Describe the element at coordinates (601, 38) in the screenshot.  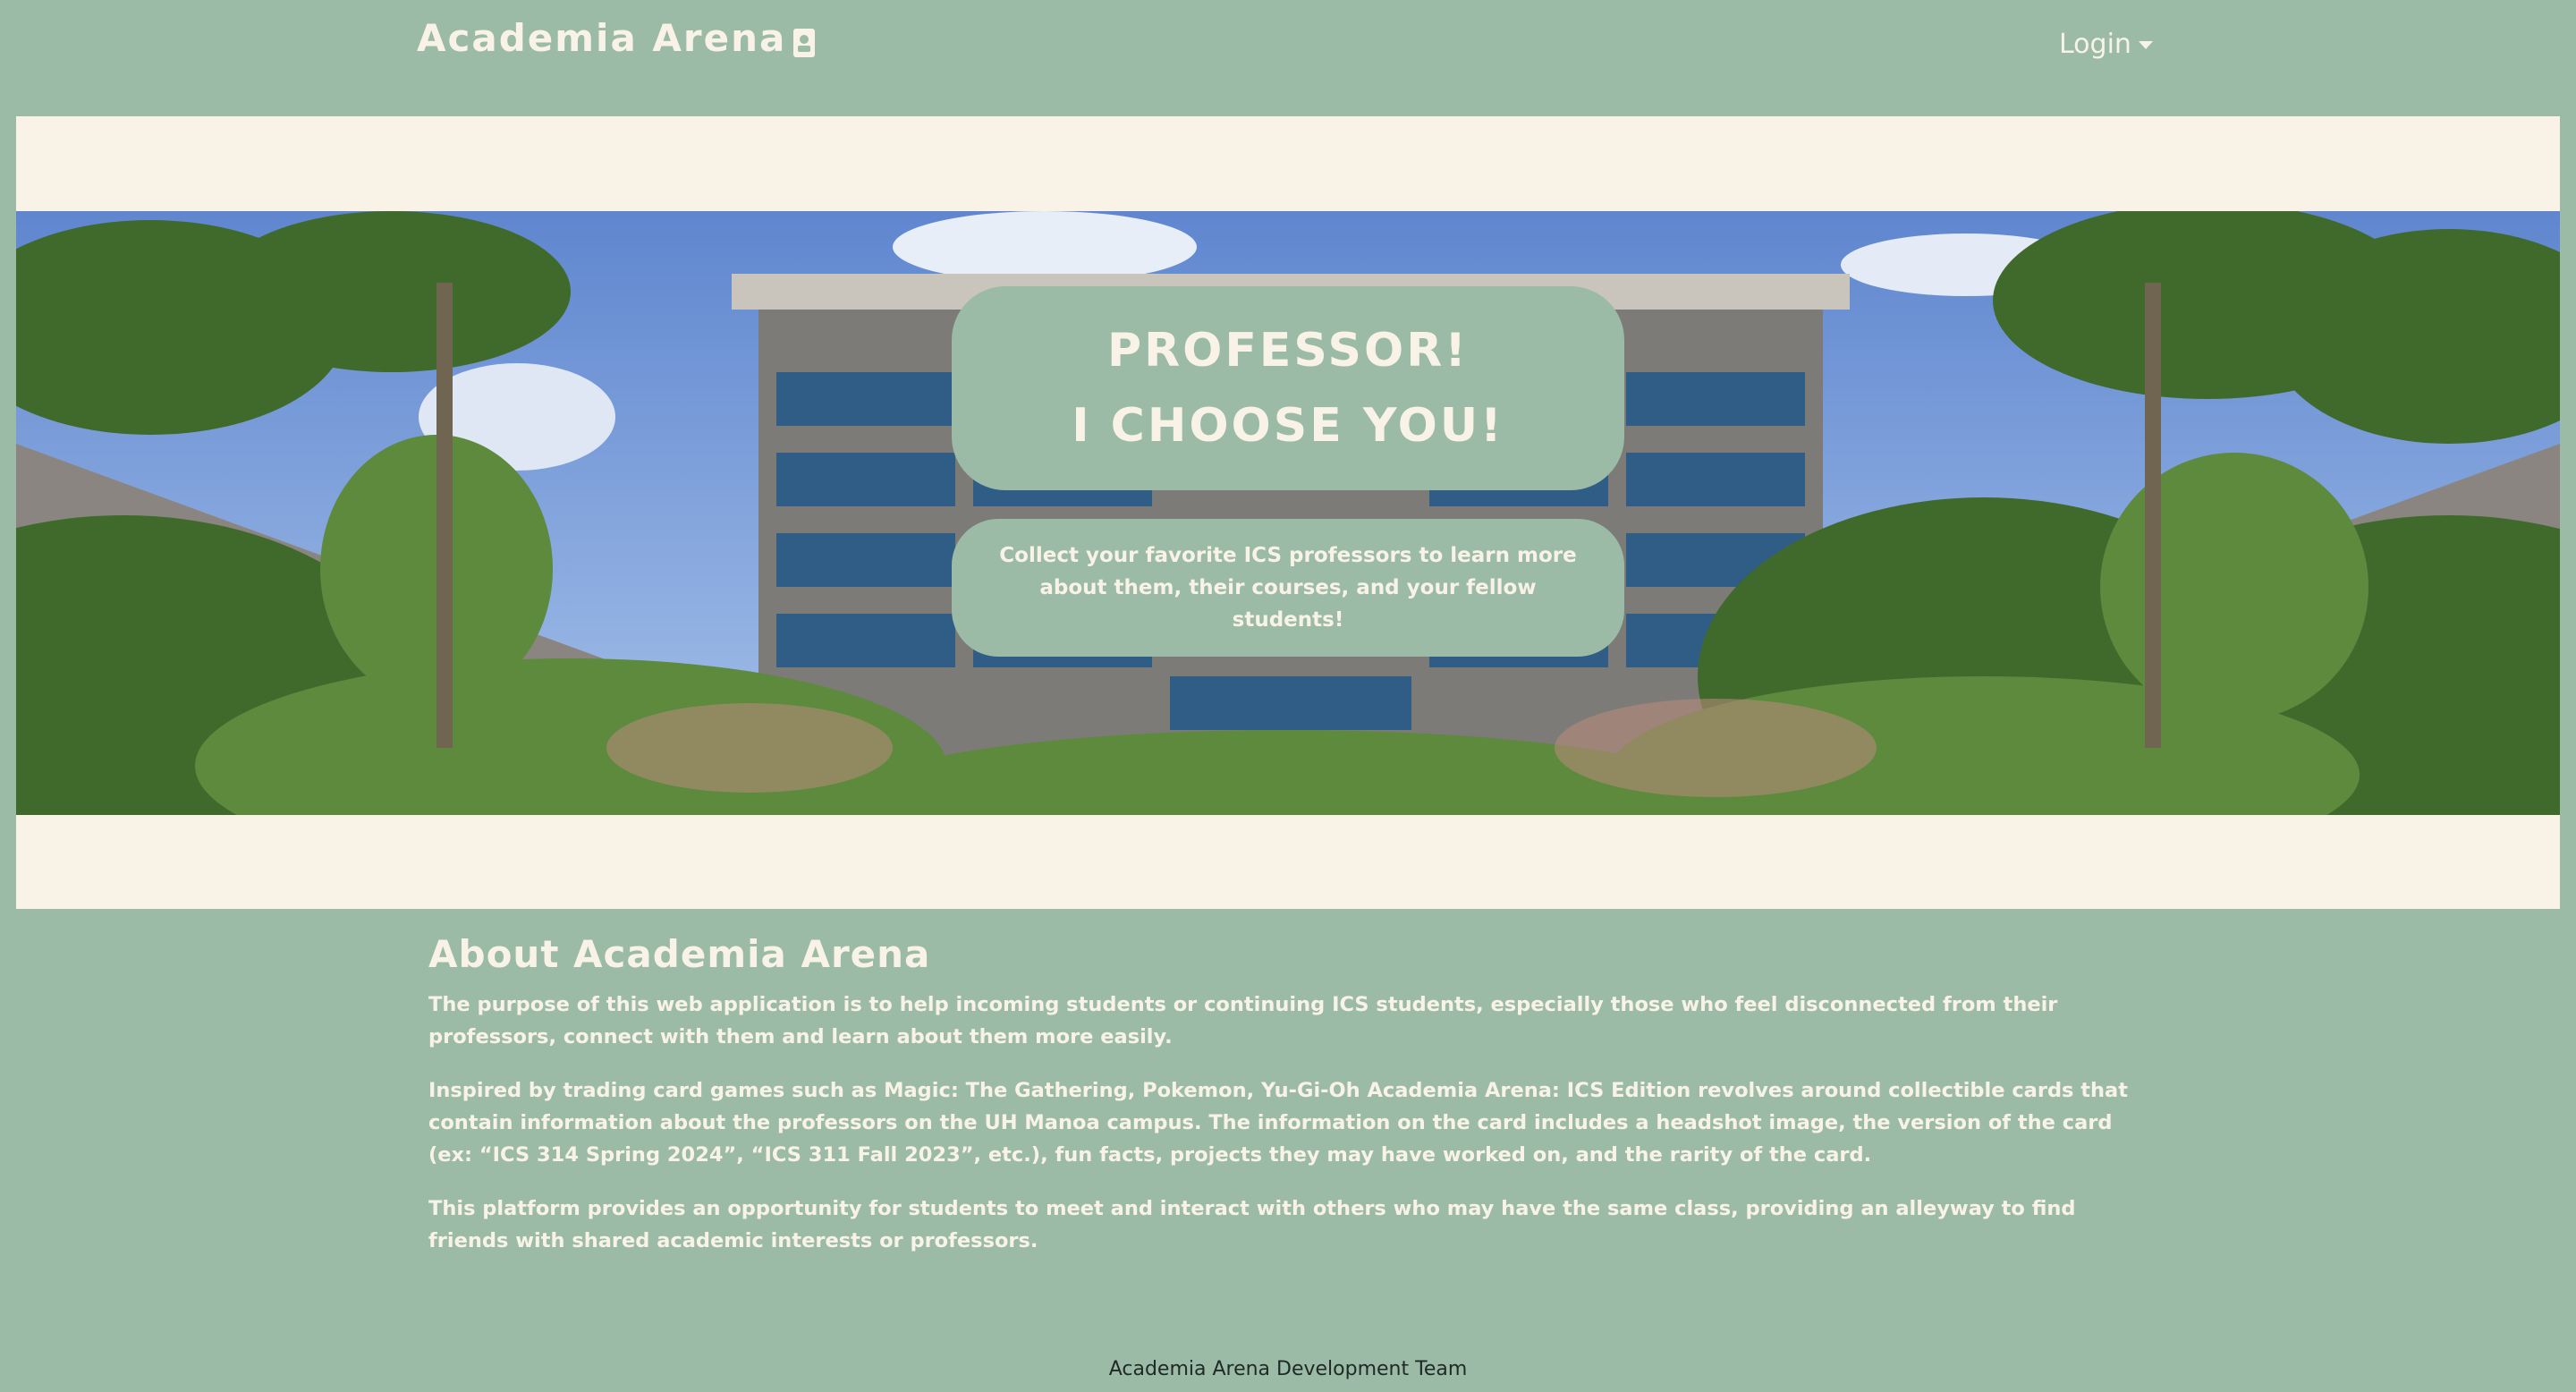
I see `brand-link: Academia Arena` at that location.